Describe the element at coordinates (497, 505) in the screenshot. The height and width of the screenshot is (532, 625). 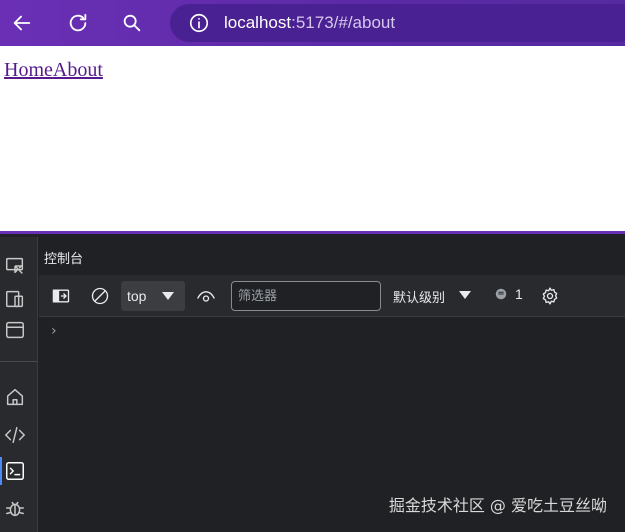
I see `watermark: 掘金技术社区 @ 爱吃土豆丝呦` at that location.